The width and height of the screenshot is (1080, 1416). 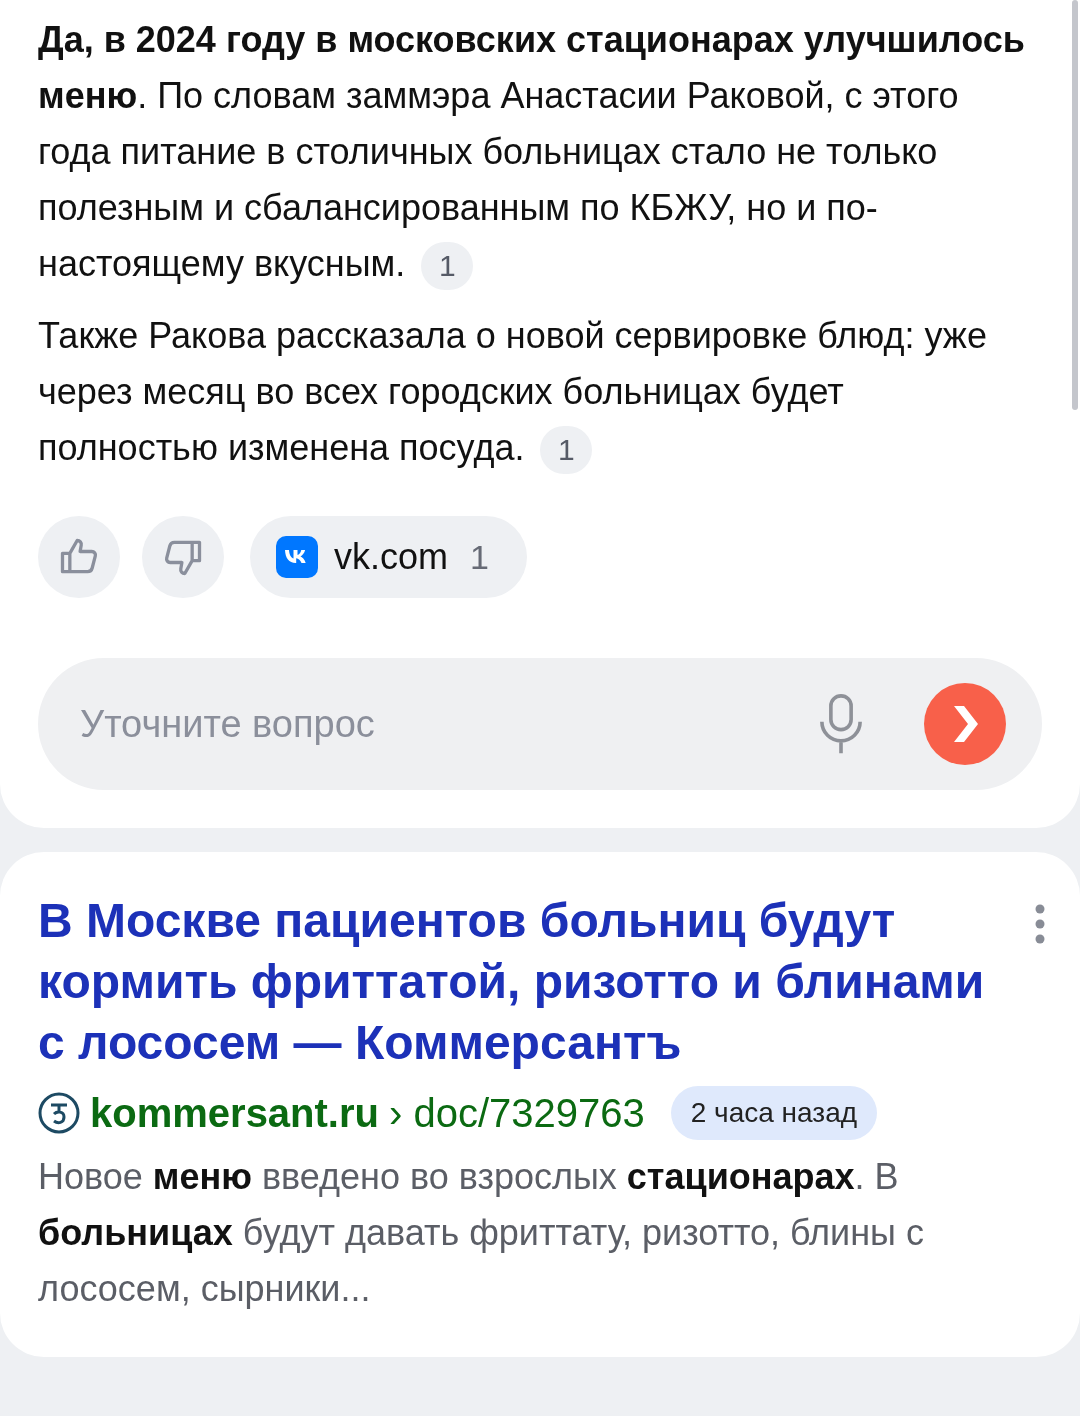 What do you see at coordinates (297, 557) in the screenshot?
I see `vk-logo-icon` at bounding box center [297, 557].